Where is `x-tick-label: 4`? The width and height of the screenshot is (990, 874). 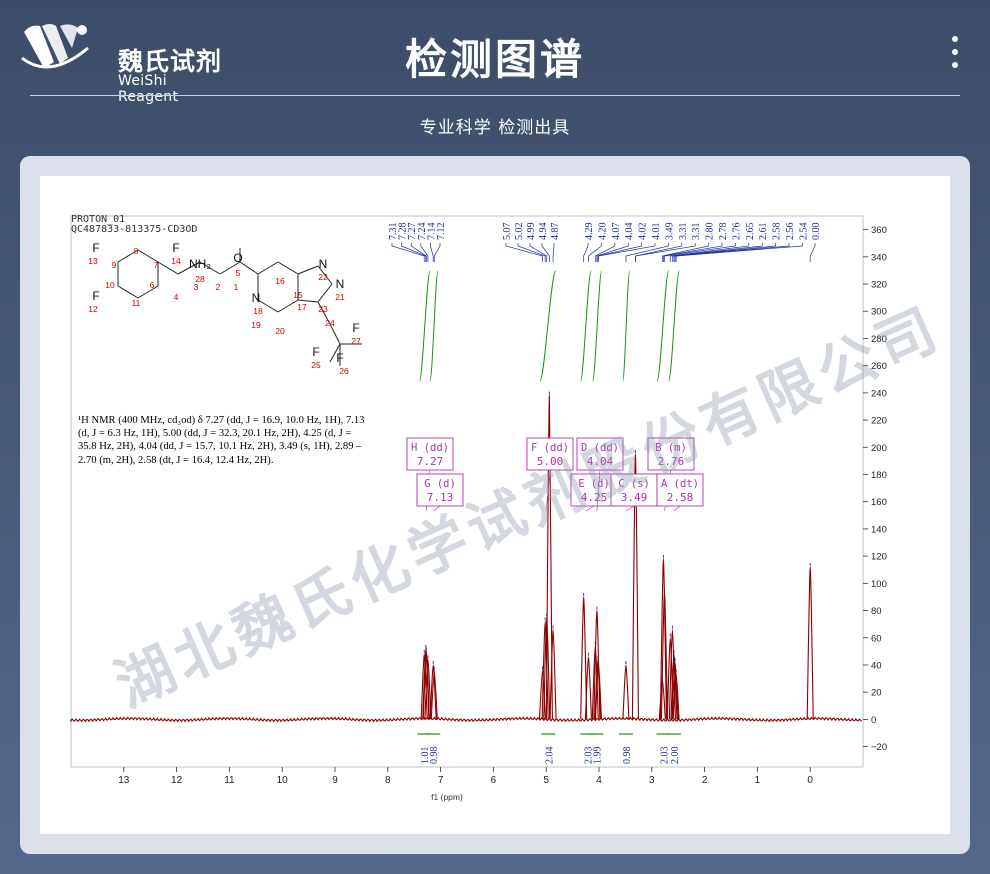
x-tick-label: 4 is located at coordinates (599, 780).